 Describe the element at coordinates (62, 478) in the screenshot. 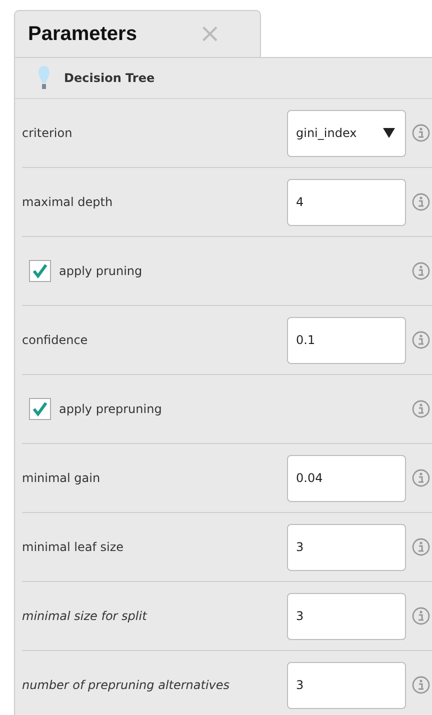

I see `parameter-label: minimal gain` at that location.